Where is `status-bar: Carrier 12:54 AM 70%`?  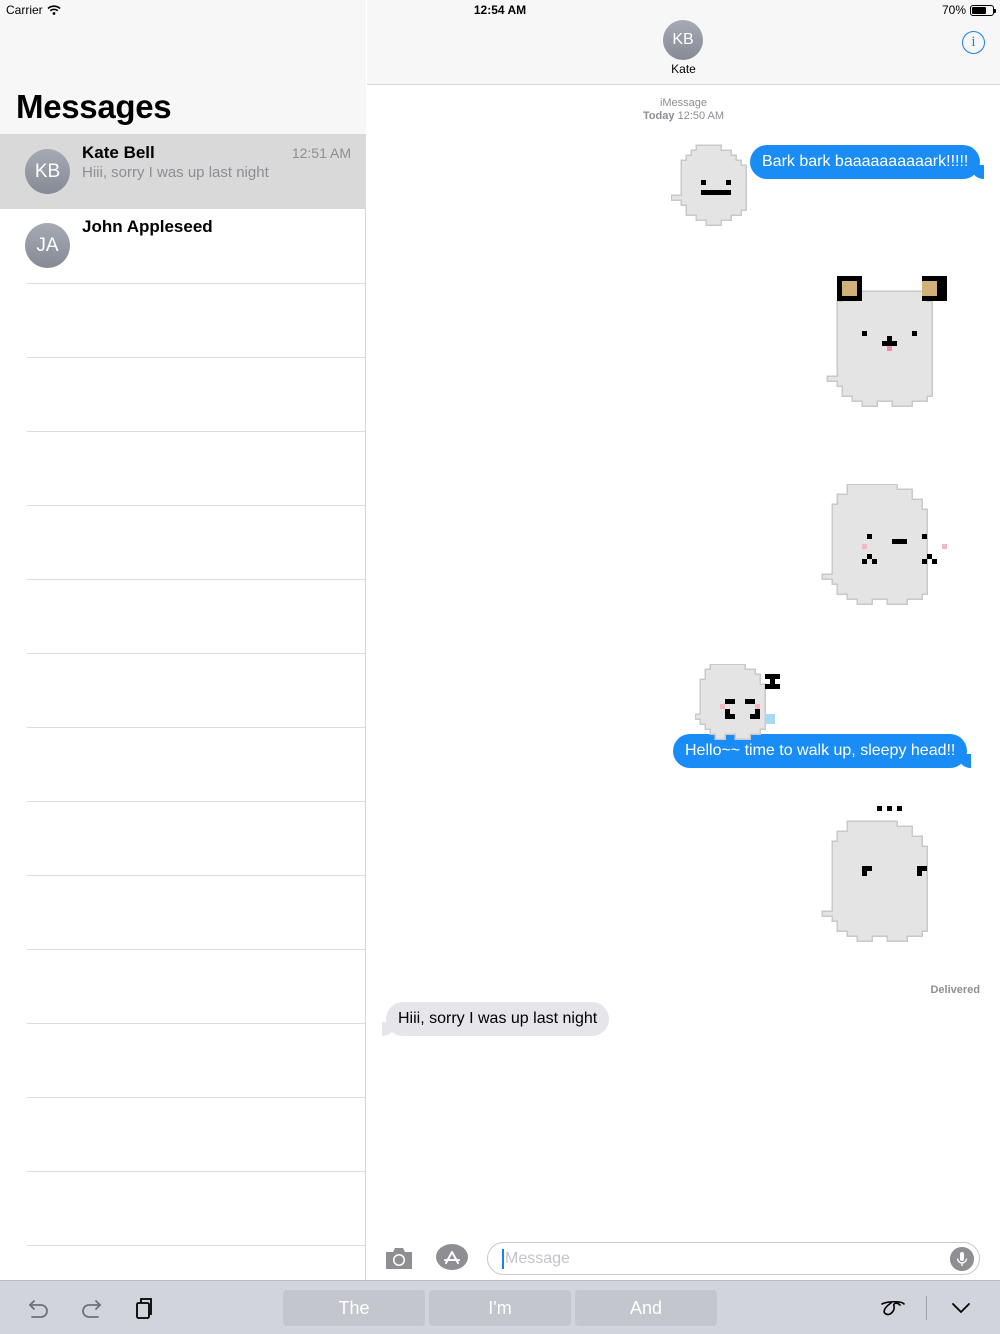
status-bar: Carrier 12:54 AM 70% is located at coordinates (500, 11).